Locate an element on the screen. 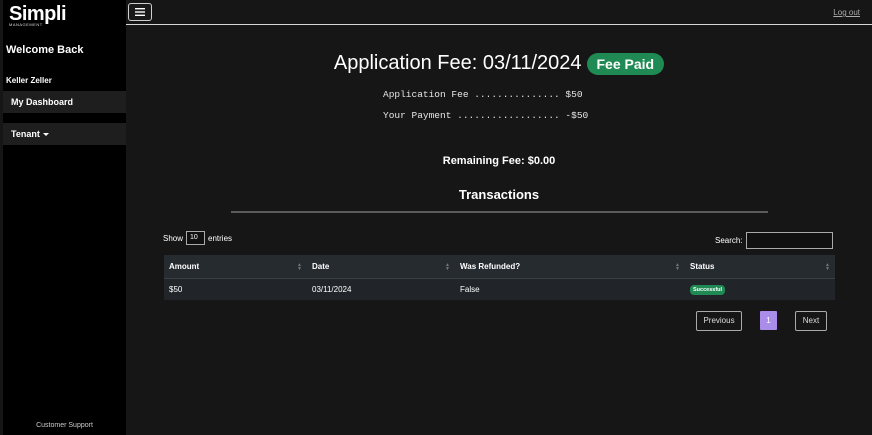 This screenshot has height=435, width=872. hamburger-icon is located at coordinates (140, 12).